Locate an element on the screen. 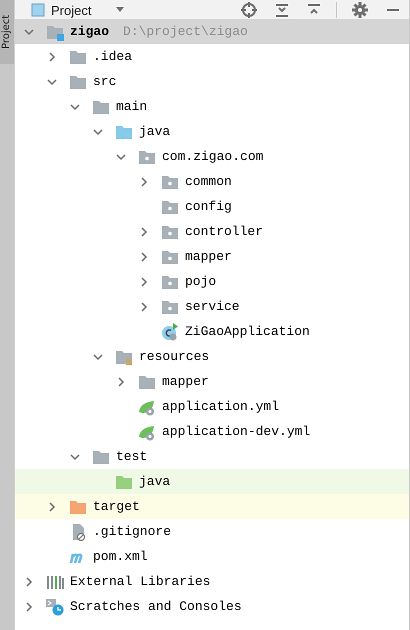  crosshair-icon is located at coordinates (249, 10).